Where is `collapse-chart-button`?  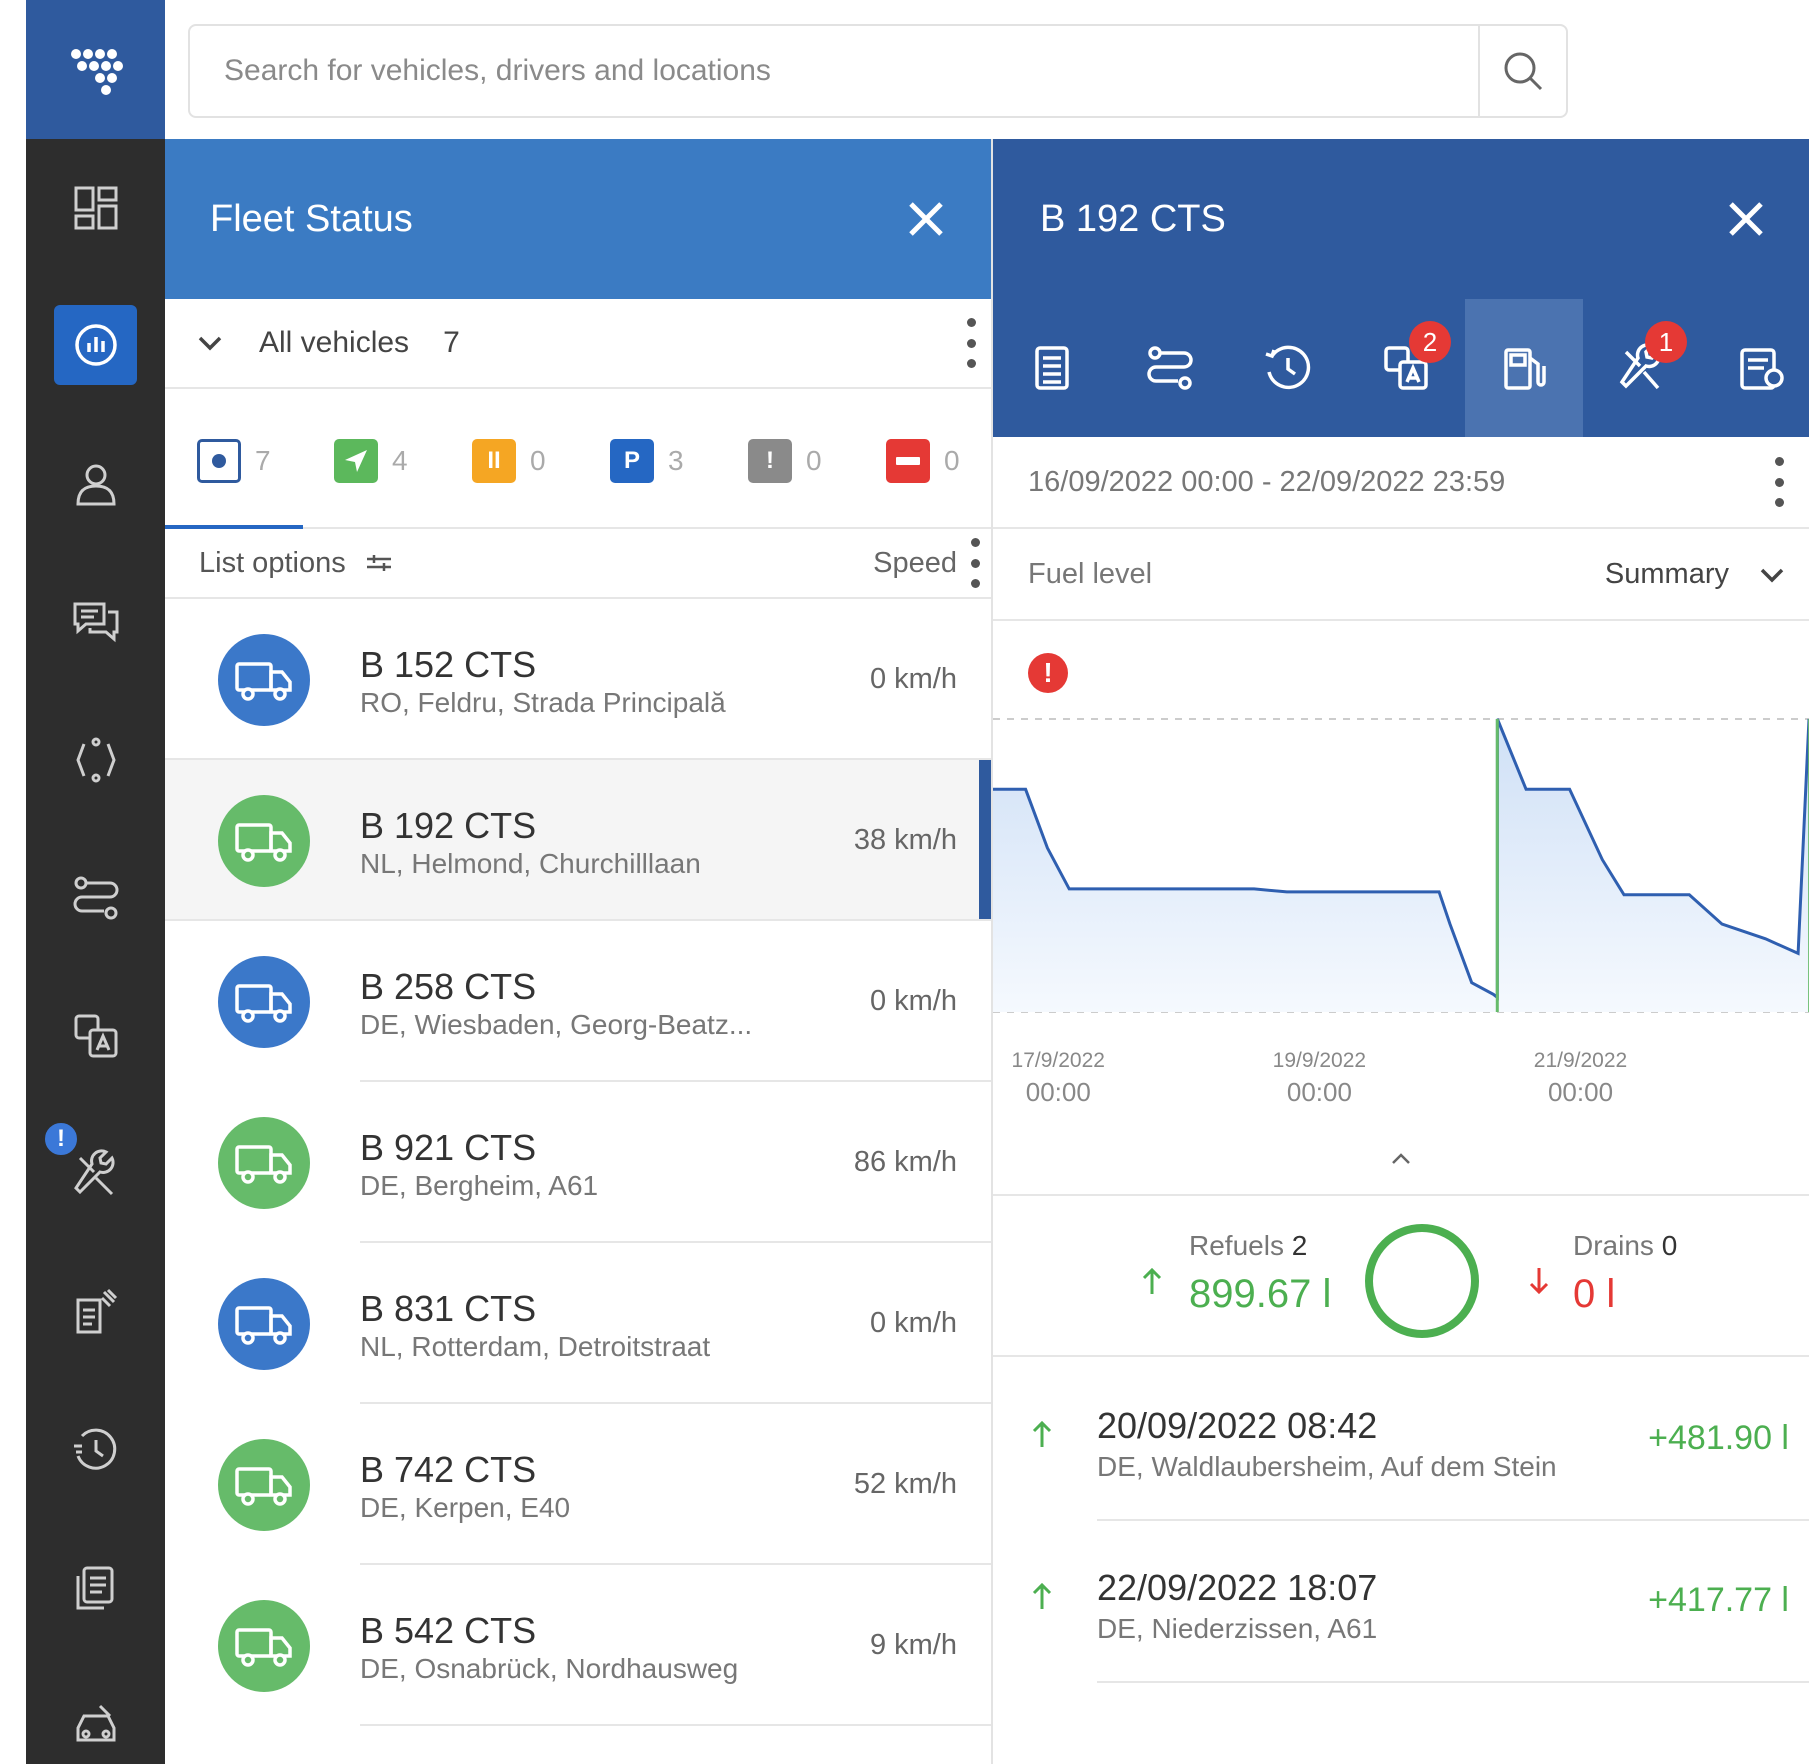
collapse-chart-button is located at coordinates (1401, 1161).